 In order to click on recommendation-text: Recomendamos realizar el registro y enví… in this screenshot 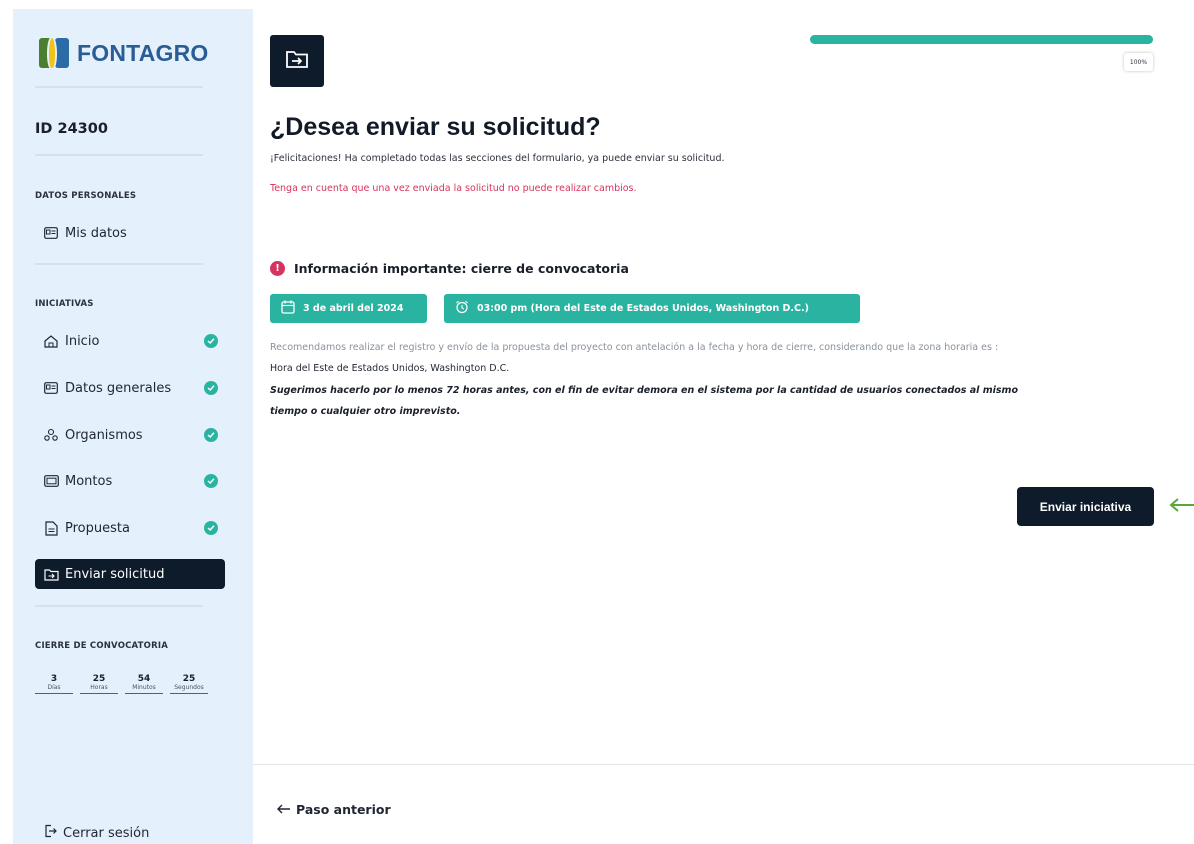, I will do `click(634, 347)`.